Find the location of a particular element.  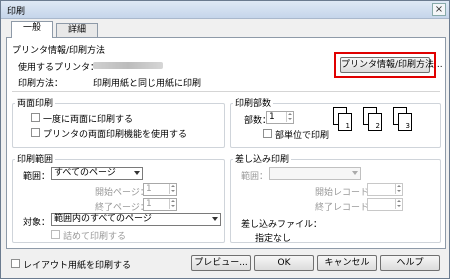

help-button: ヘルプ is located at coordinates (410, 263).